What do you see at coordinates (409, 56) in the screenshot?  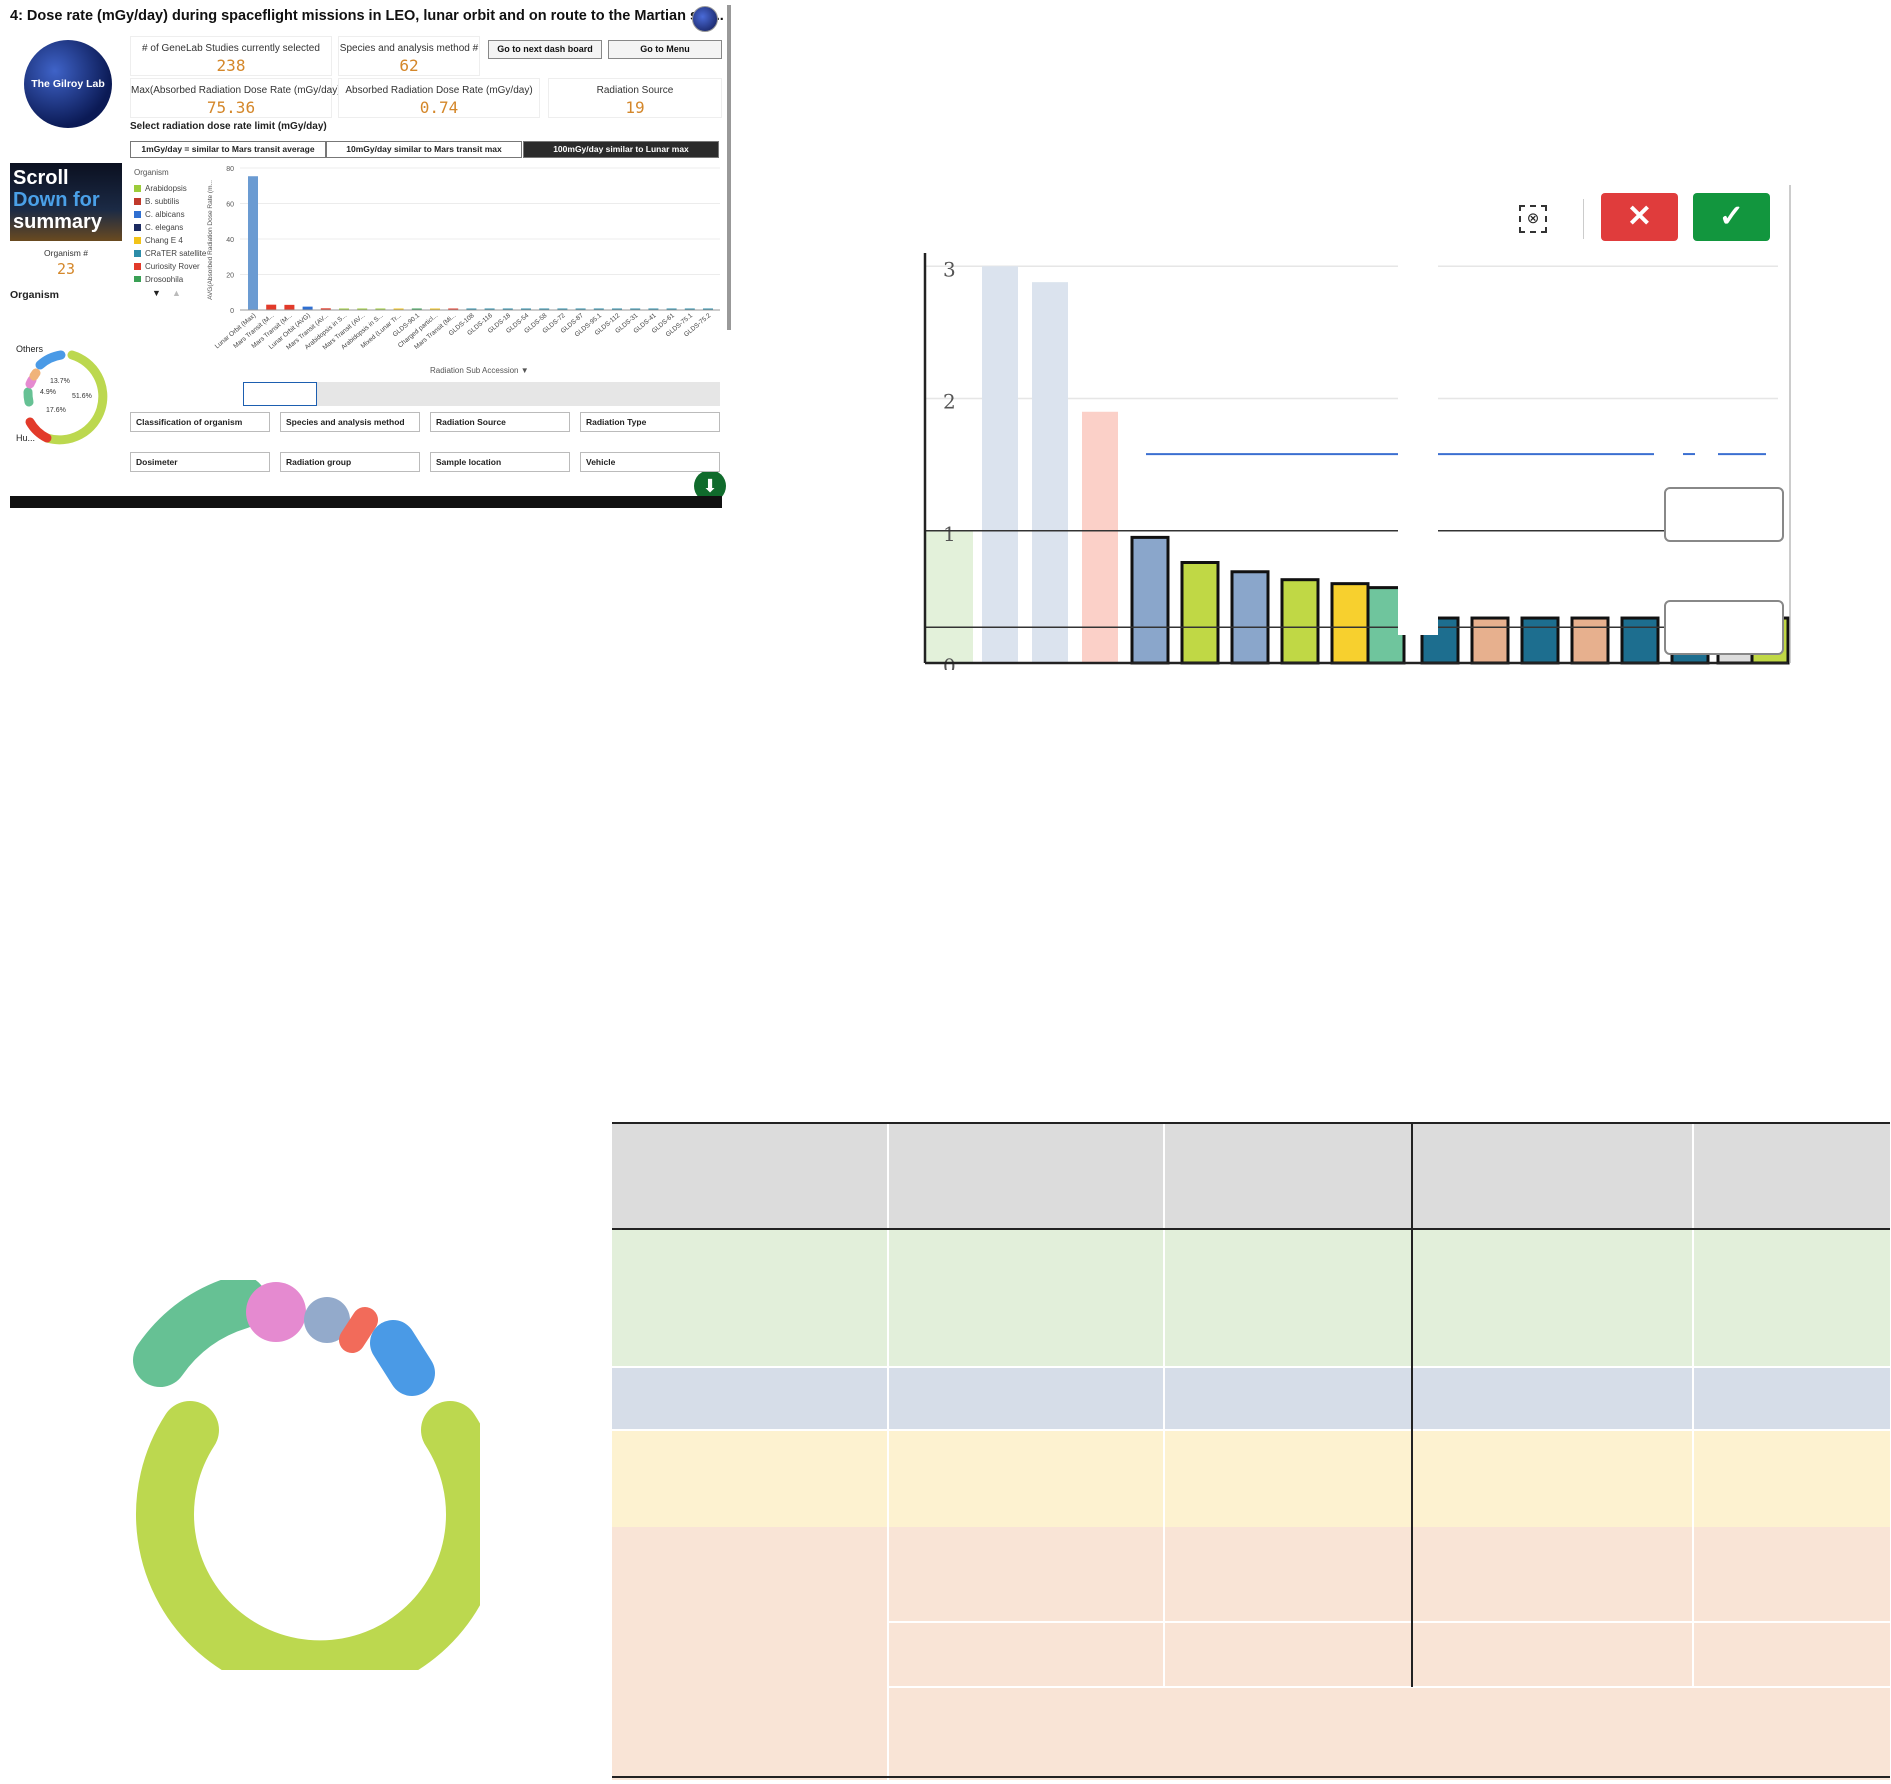 I see `kpi-species-method: Species and analysis method # 62` at bounding box center [409, 56].